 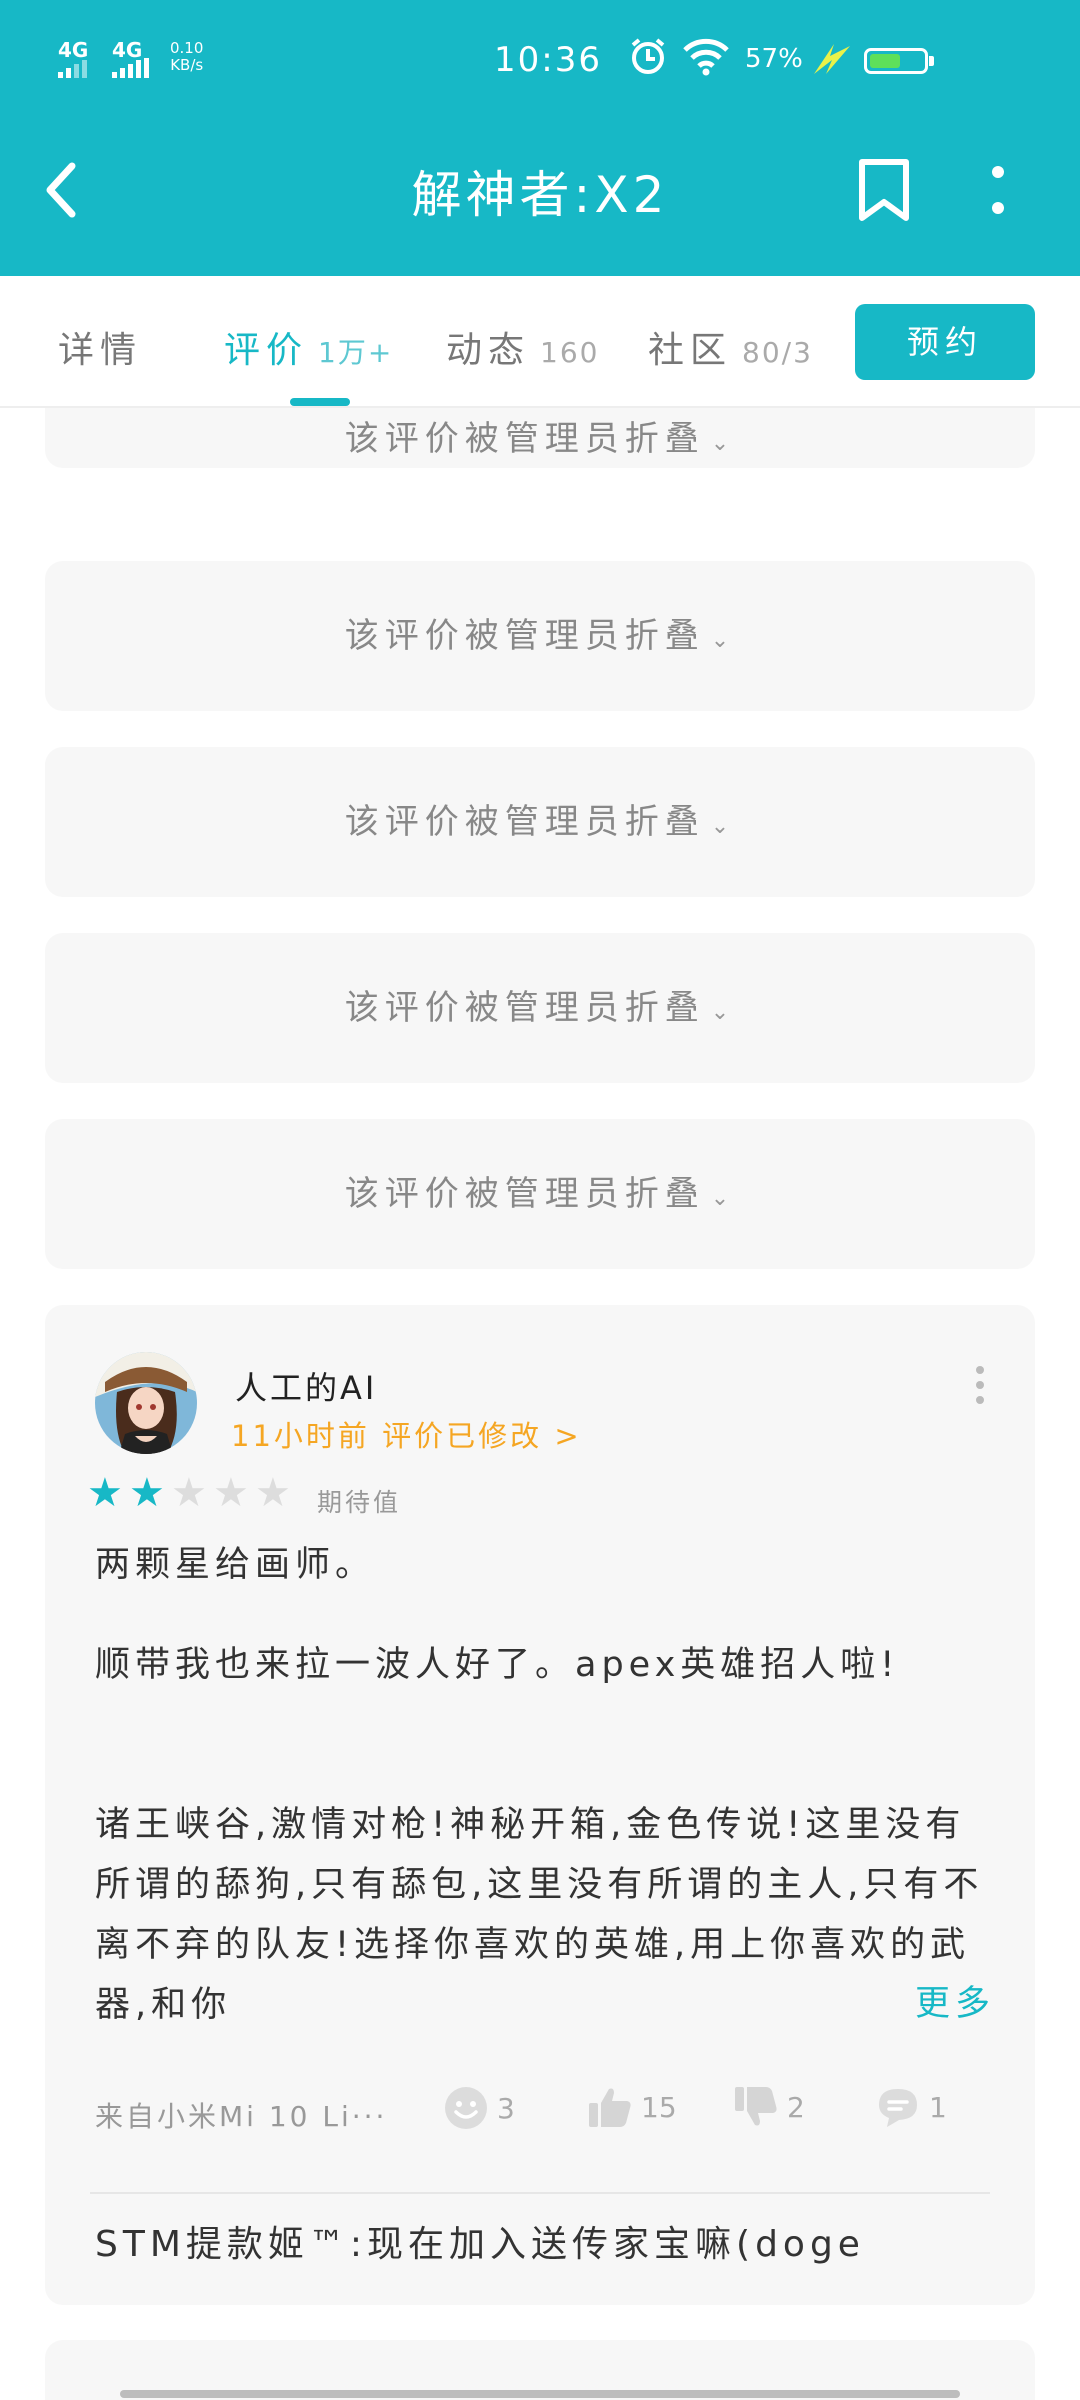 What do you see at coordinates (884, 193) in the screenshot?
I see `bookmark-icon` at bounding box center [884, 193].